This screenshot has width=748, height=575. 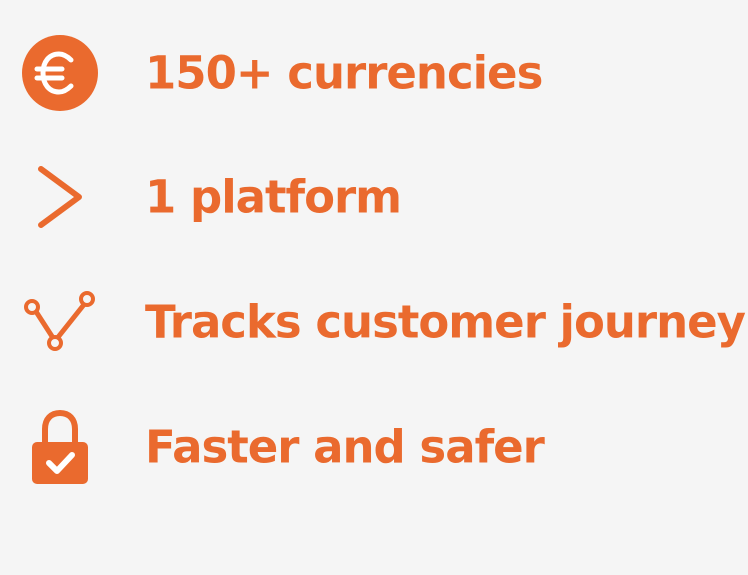 What do you see at coordinates (344, 73) in the screenshot?
I see `feature-label: 150+ currencies` at bounding box center [344, 73].